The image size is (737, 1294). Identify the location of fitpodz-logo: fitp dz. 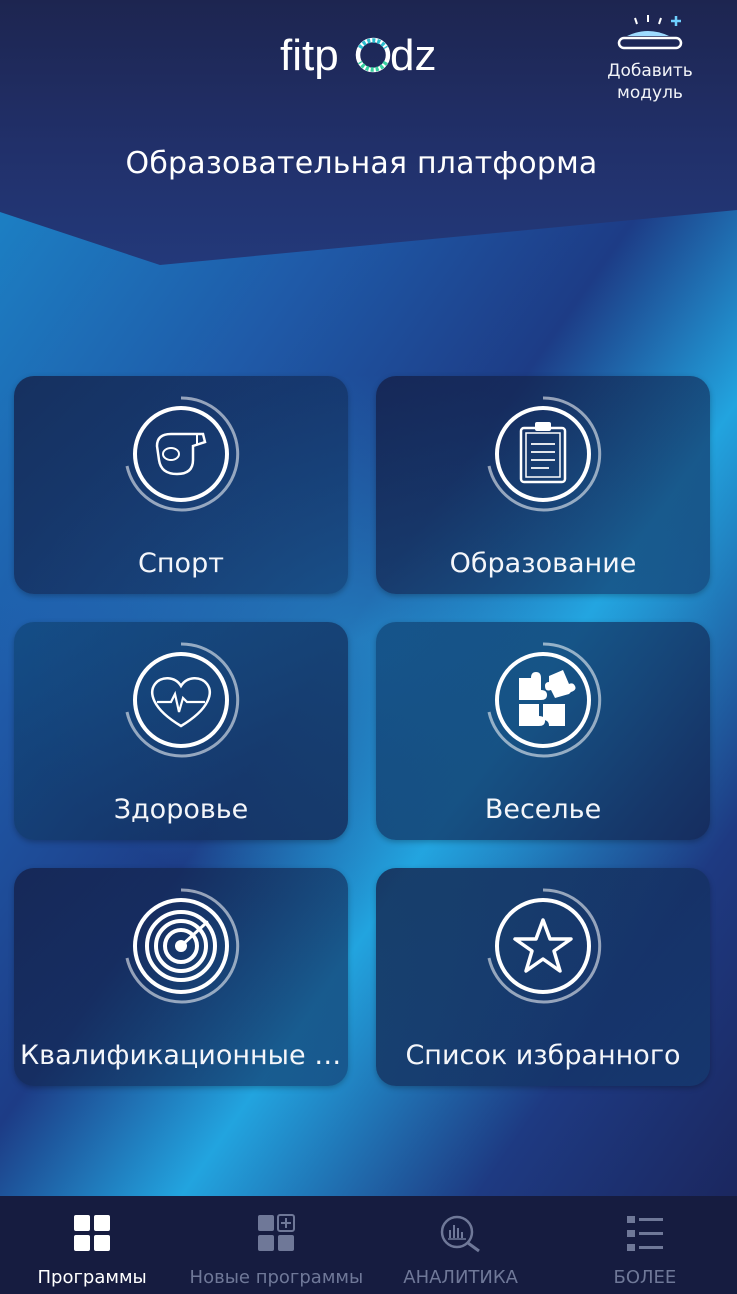
(362, 55).